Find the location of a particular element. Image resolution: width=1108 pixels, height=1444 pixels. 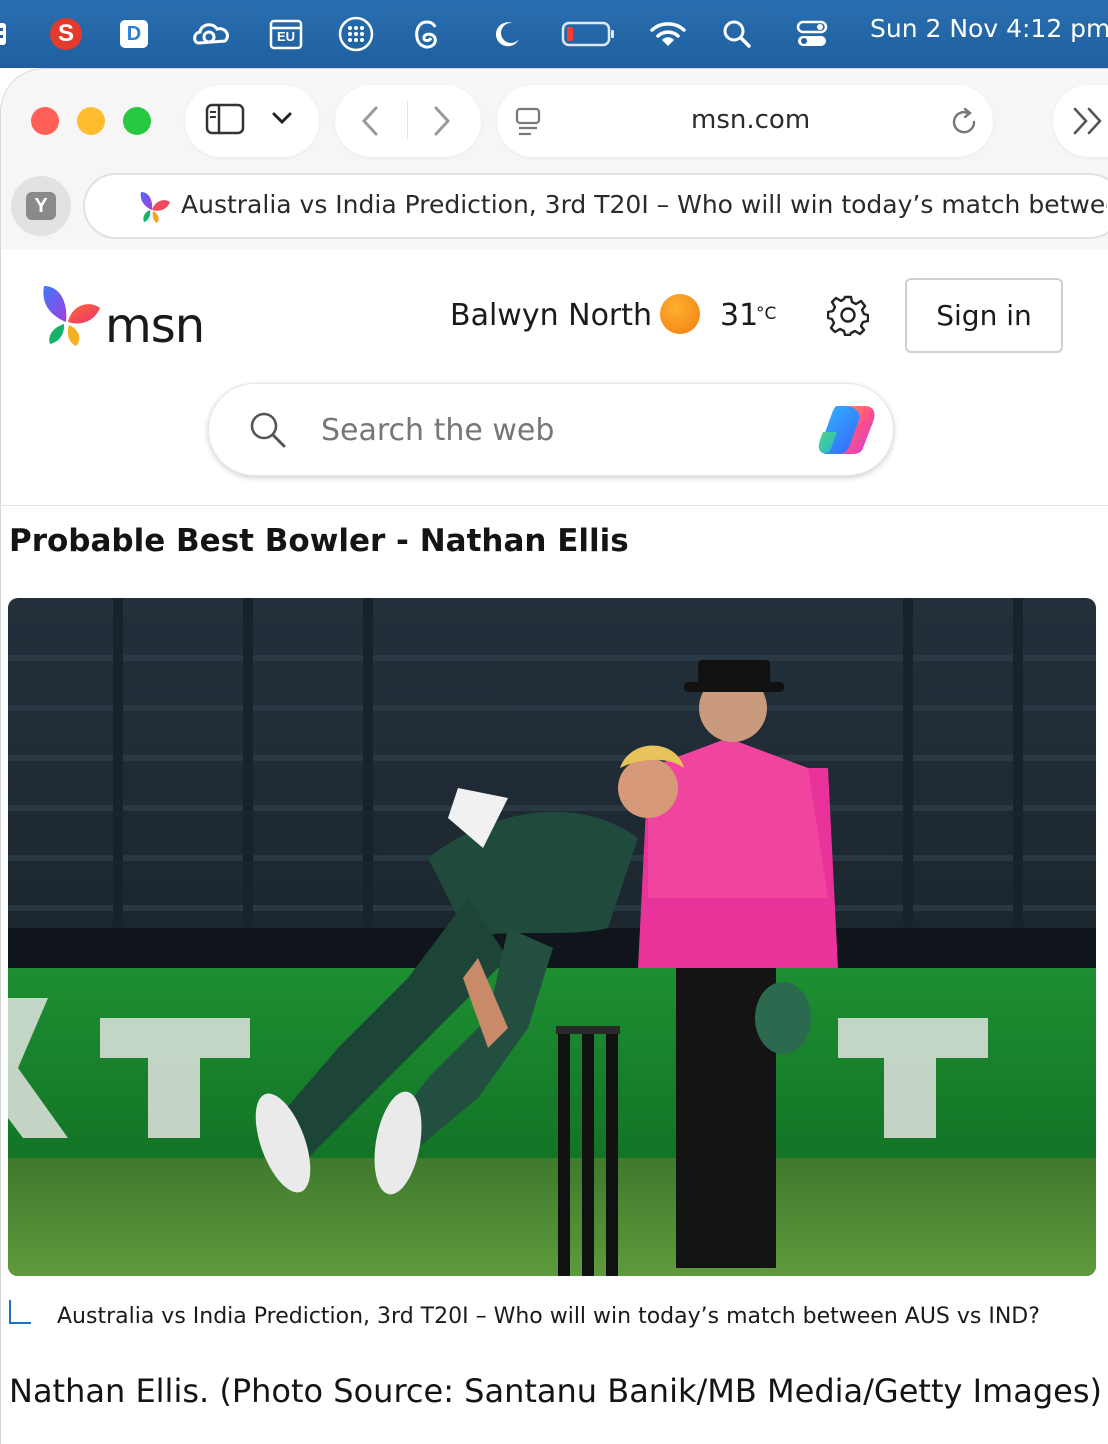

profile-button: Y is located at coordinates (41, 206).